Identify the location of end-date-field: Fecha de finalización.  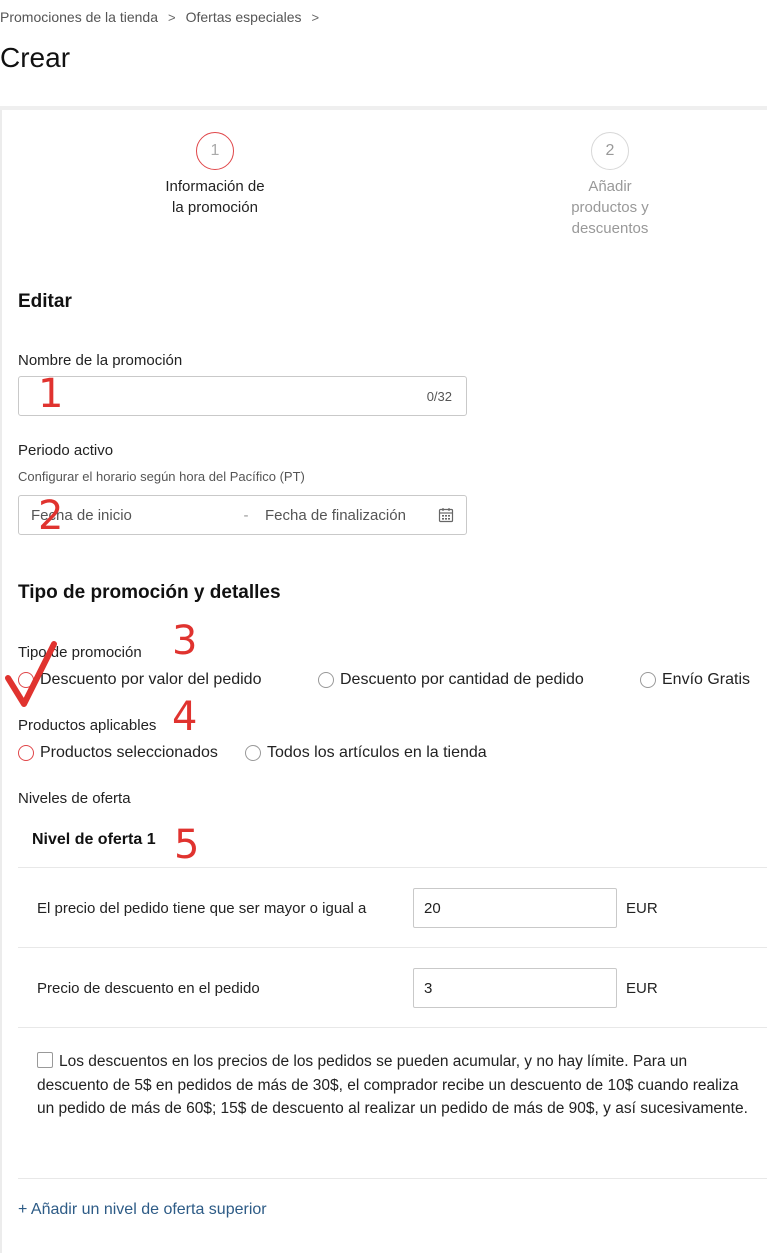
(349, 515).